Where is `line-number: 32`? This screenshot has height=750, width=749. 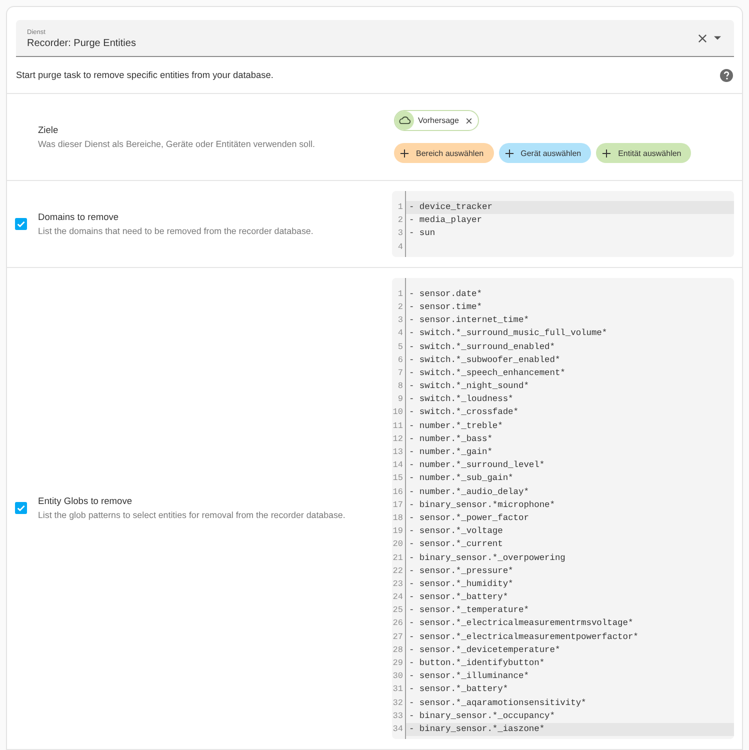 line-number: 32 is located at coordinates (397, 703).